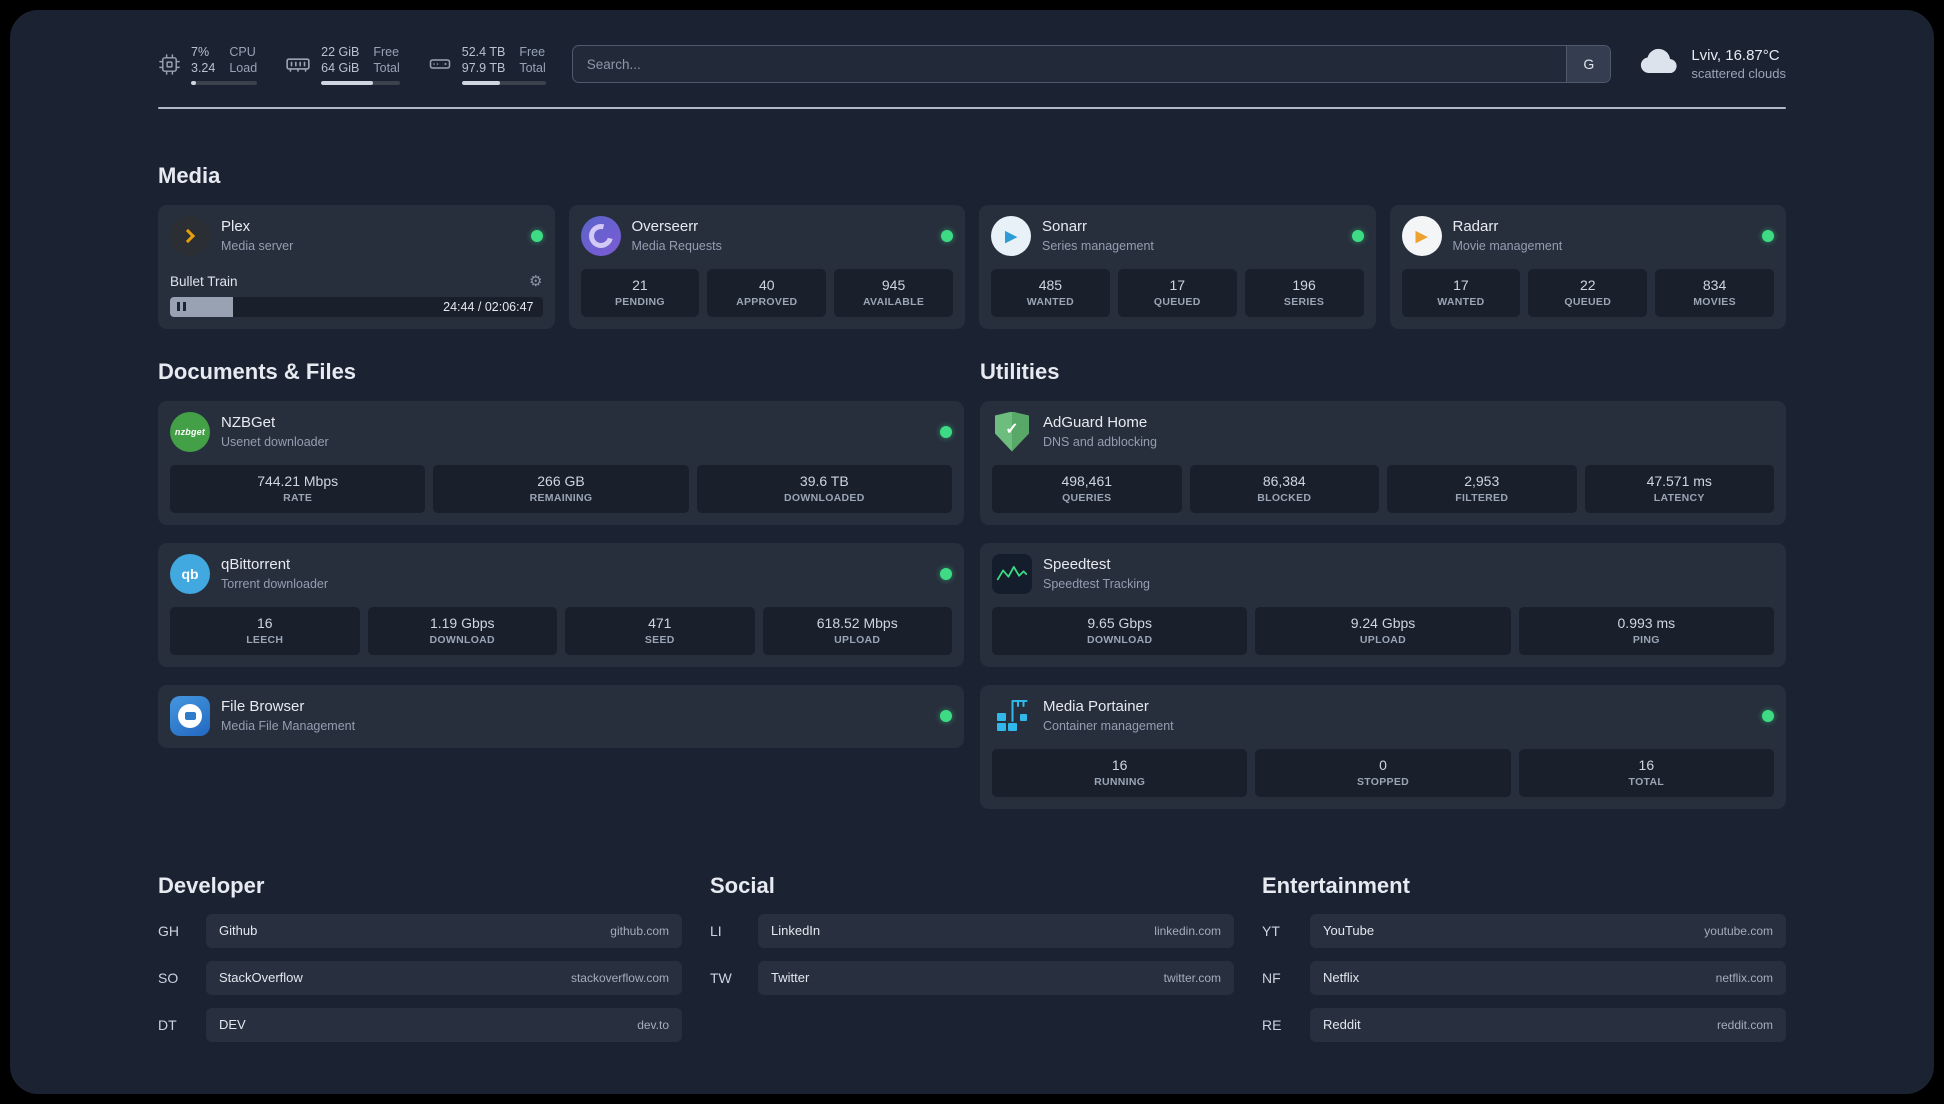 The image size is (1944, 1104). Describe the element at coordinates (1050, 292) in the screenshot. I see `stat-wanted: 485 WANTED` at that location.